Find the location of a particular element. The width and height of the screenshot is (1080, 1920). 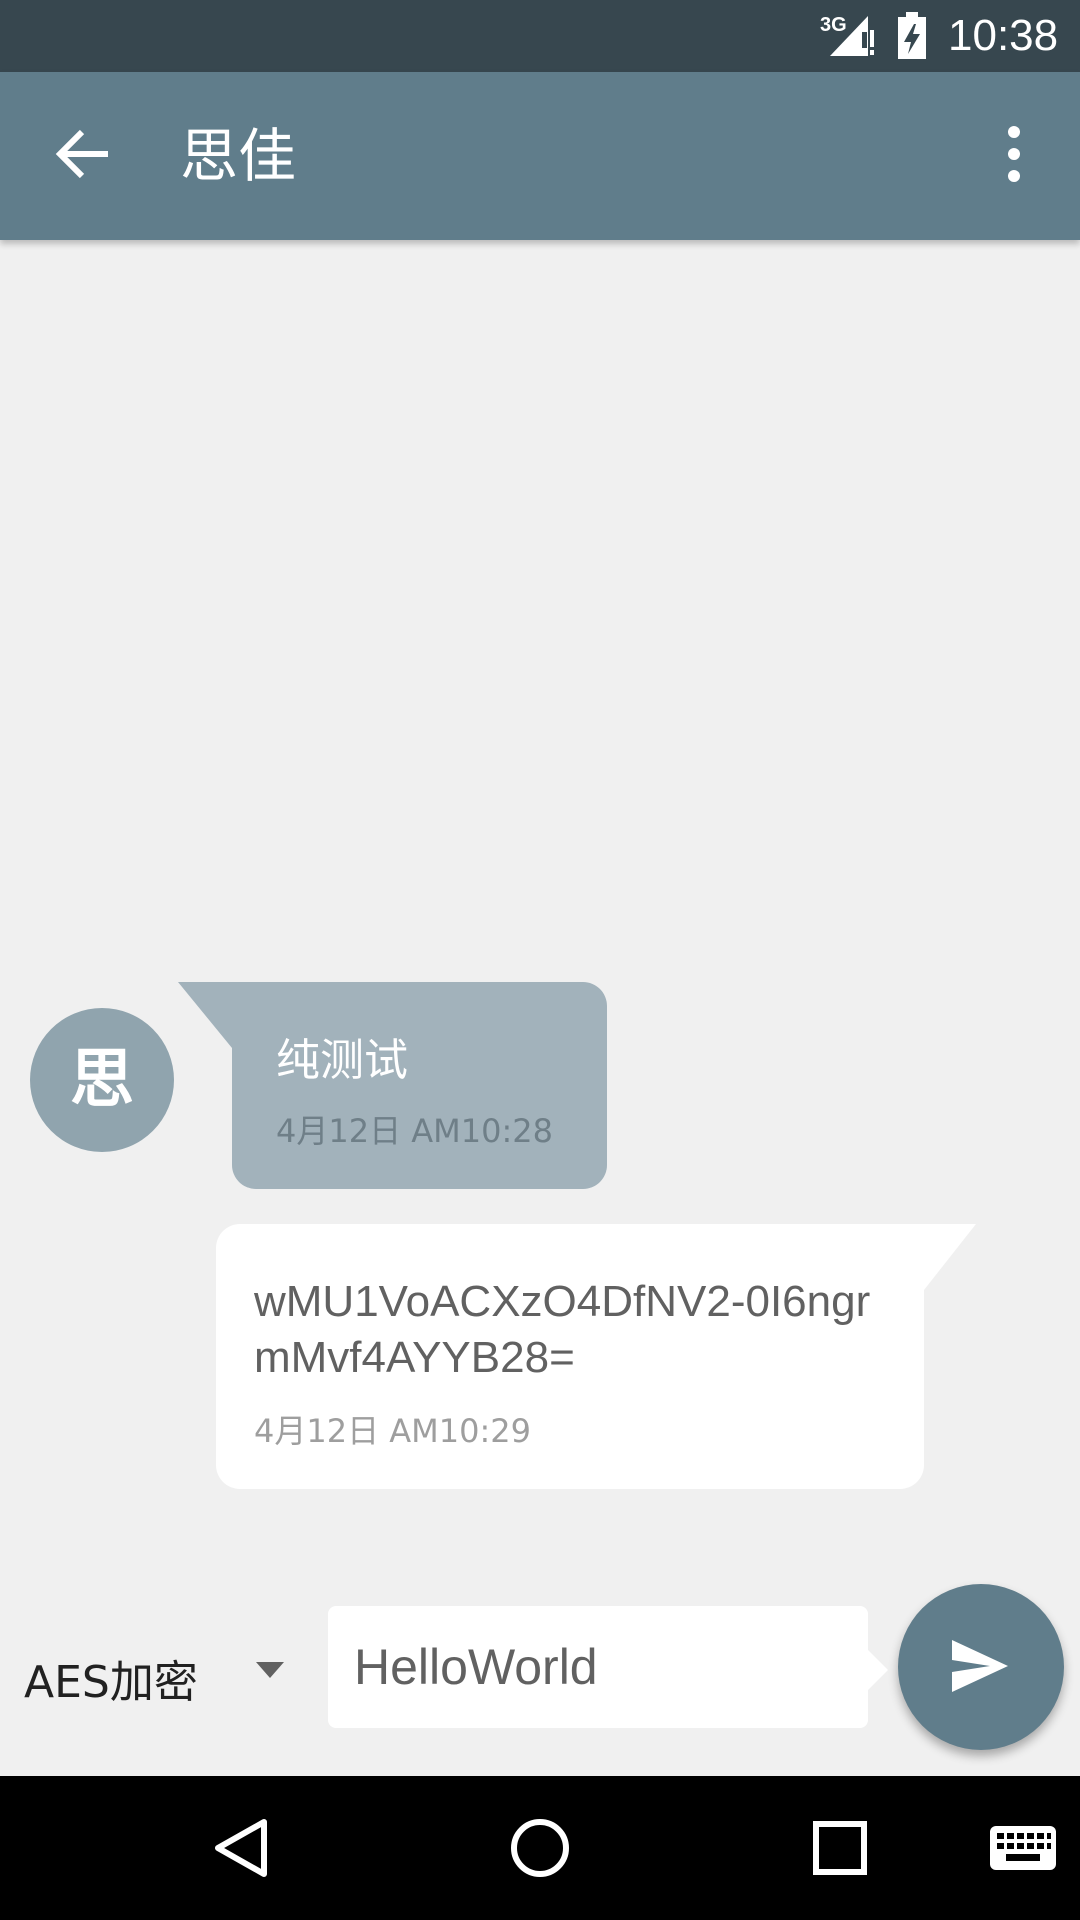

conversation-title: 思佳 is located at coordinates (238, 156).